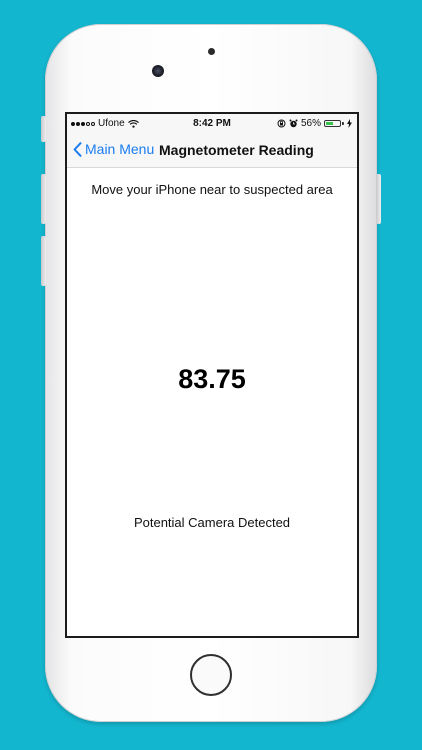  Describe the element at coordinates (212, 379) in the screenshot. I see `magnetometer-reading-value: 83.75` at that location.